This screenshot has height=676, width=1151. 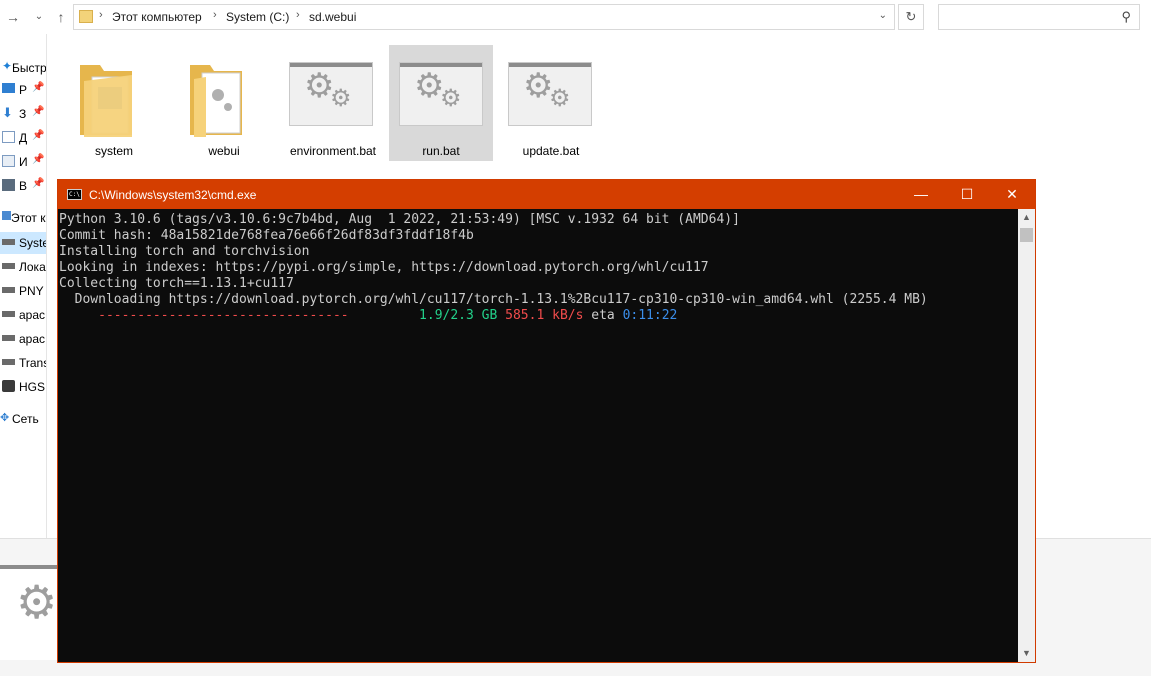 What do you see at coordinates (1126, 16) in the screenshot?
I see `search-icon: ⚲` at bounding box center [1126, 16].